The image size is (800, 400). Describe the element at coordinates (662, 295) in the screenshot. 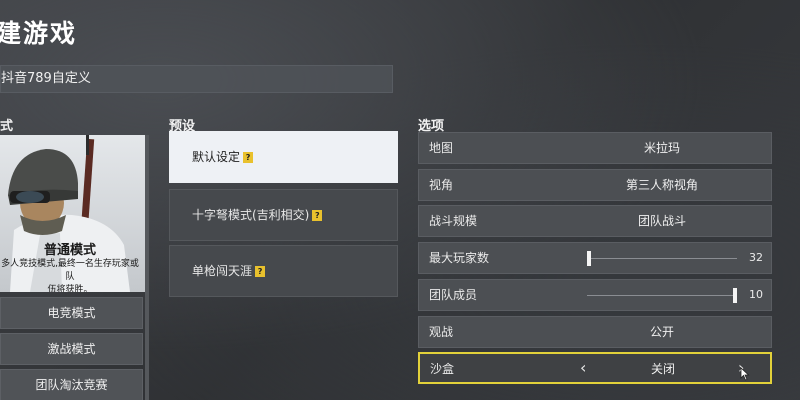

I see `team-members-slider` at that location.